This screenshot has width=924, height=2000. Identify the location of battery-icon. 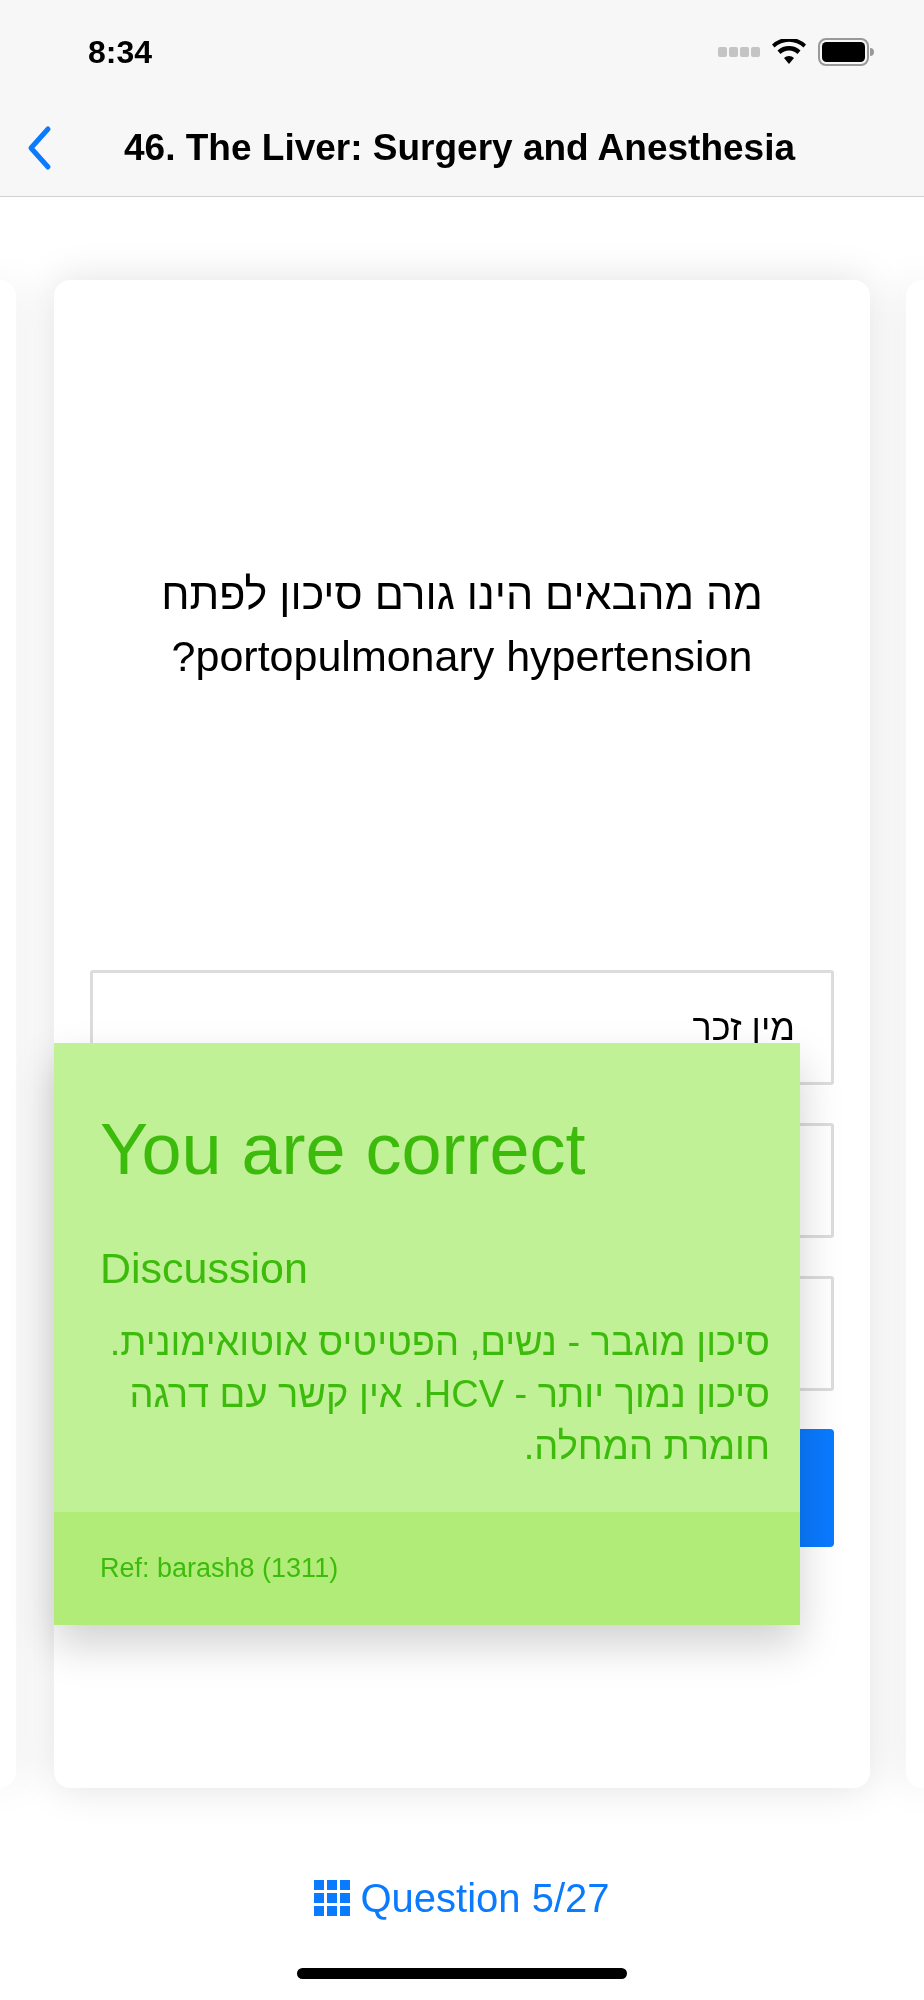
(846, 52).